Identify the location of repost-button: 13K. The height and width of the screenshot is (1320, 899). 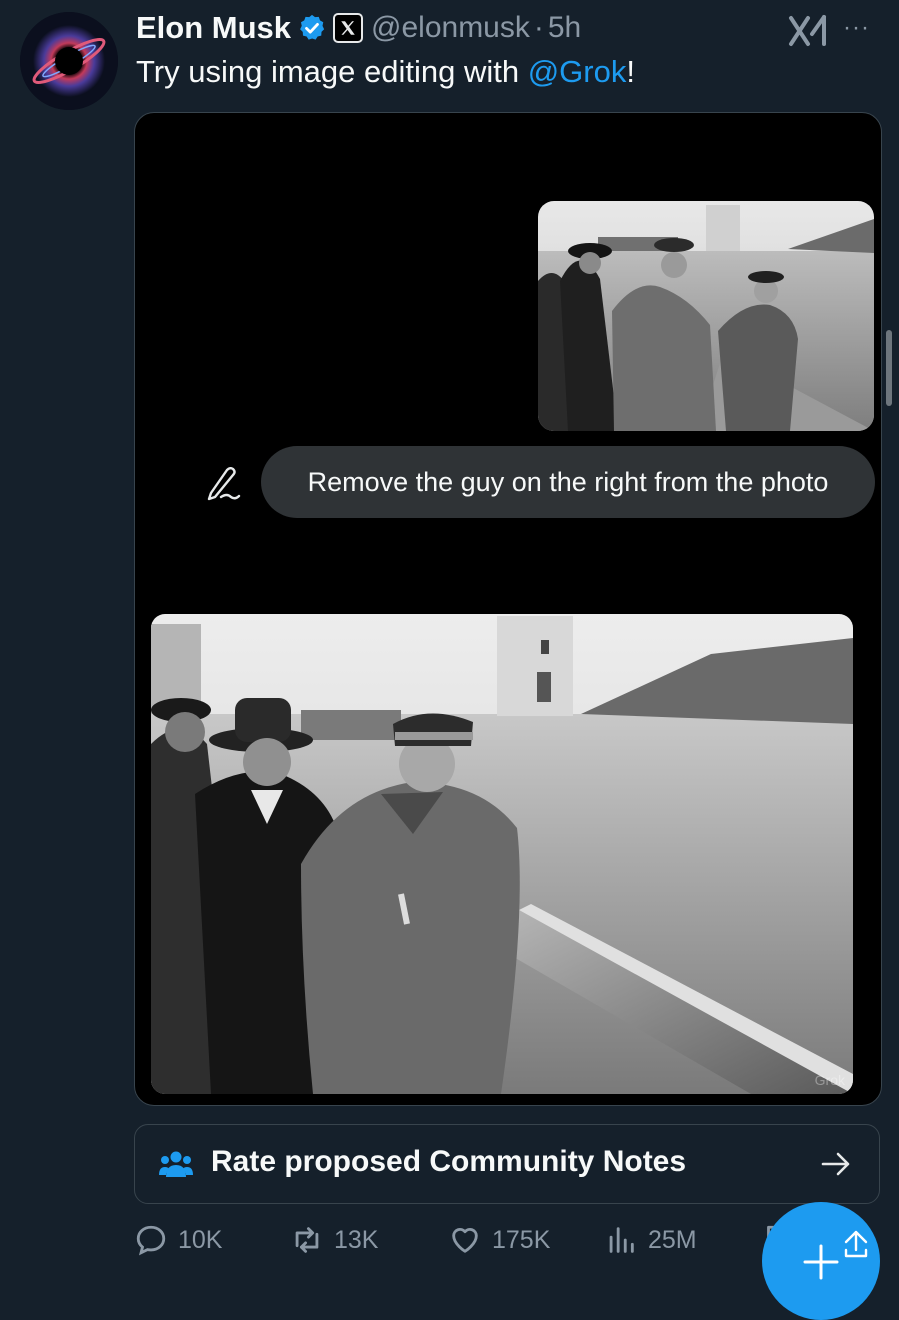
(334, 1240).